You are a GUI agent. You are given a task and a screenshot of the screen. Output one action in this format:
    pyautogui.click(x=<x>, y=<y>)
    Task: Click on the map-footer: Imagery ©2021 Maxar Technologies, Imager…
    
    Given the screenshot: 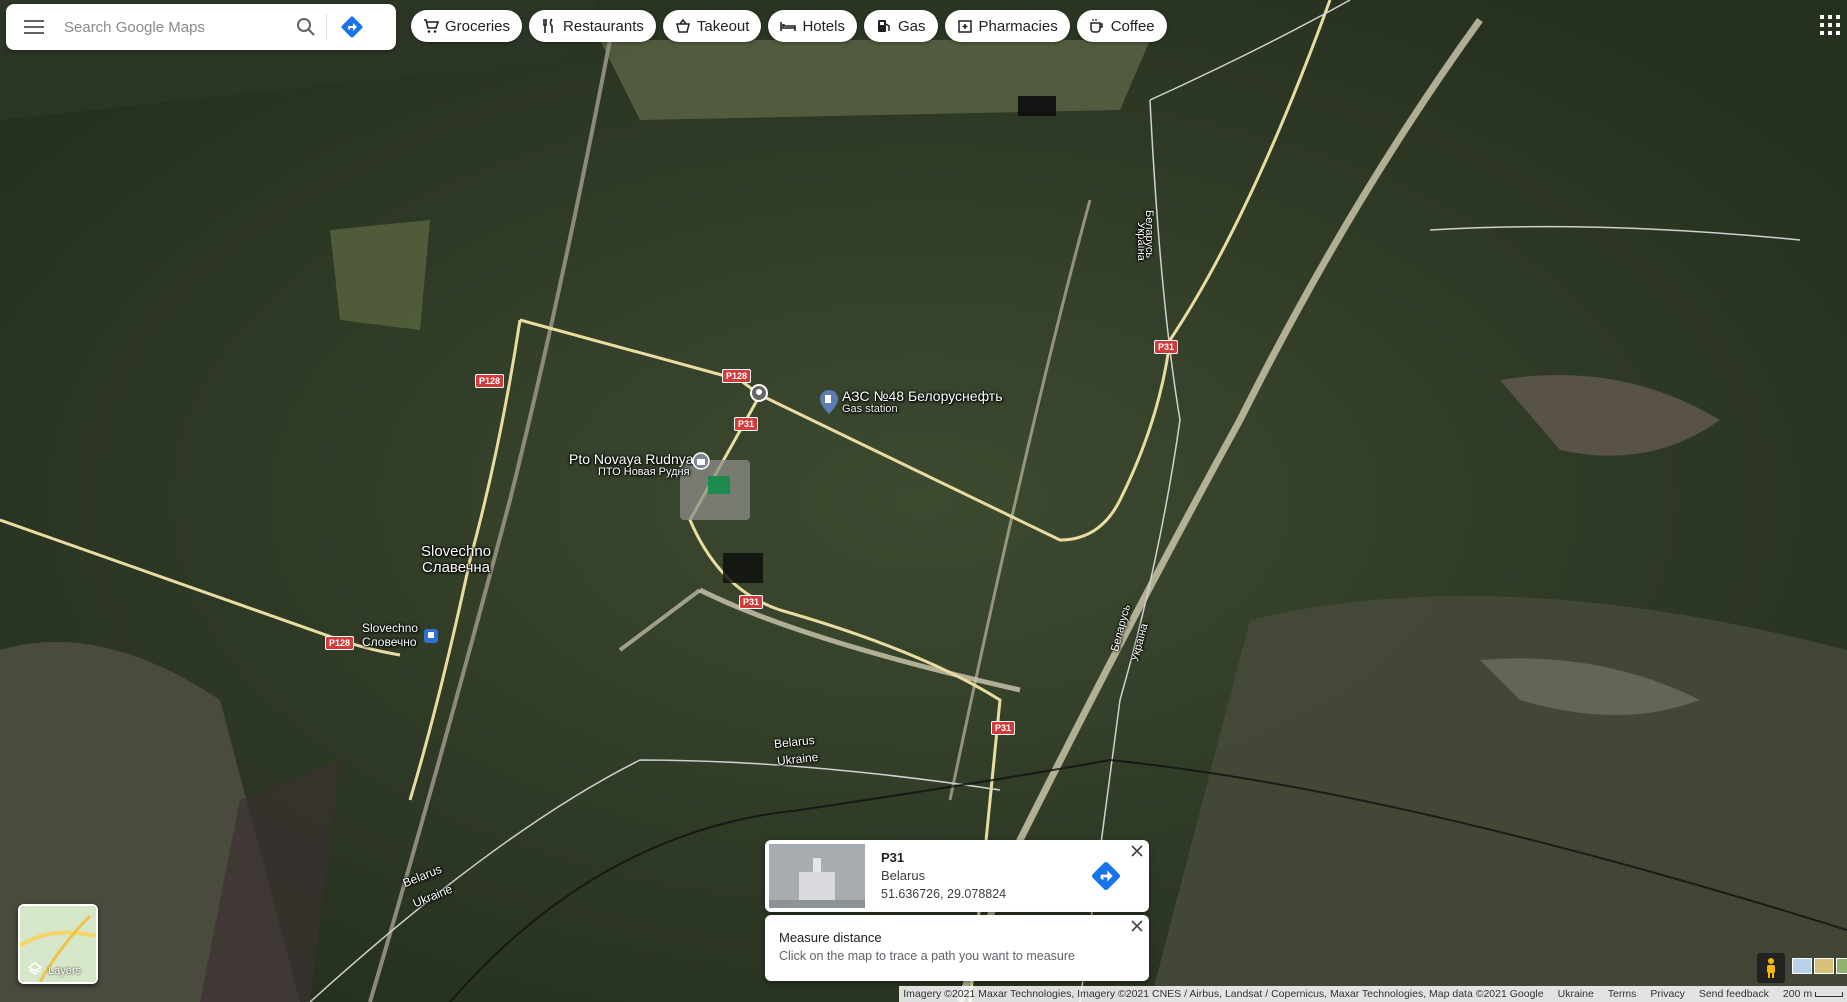 What is the action you would take?
    pyautogui.click(x=1373, y=994)
    